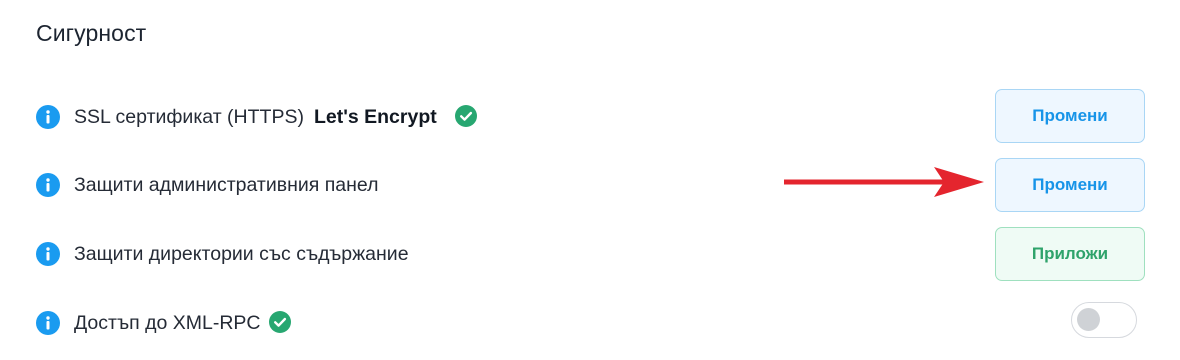  I want to click on xmlrpc-toggle, so click(1104, 320).